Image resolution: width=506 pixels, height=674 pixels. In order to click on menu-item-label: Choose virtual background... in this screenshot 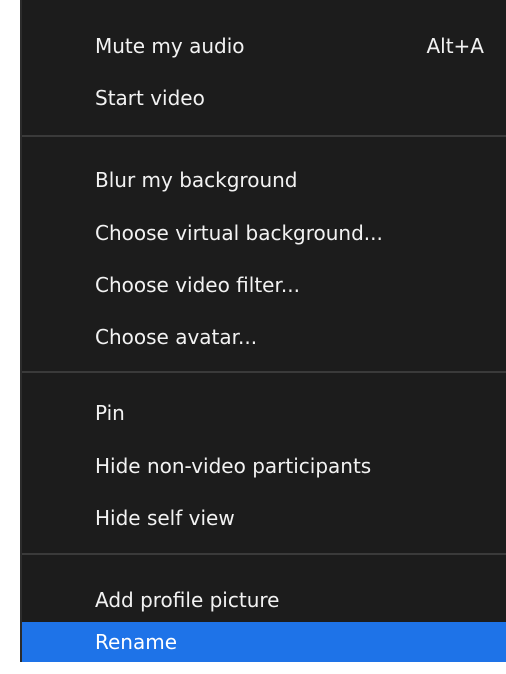, I will do `click(239, 233)`.